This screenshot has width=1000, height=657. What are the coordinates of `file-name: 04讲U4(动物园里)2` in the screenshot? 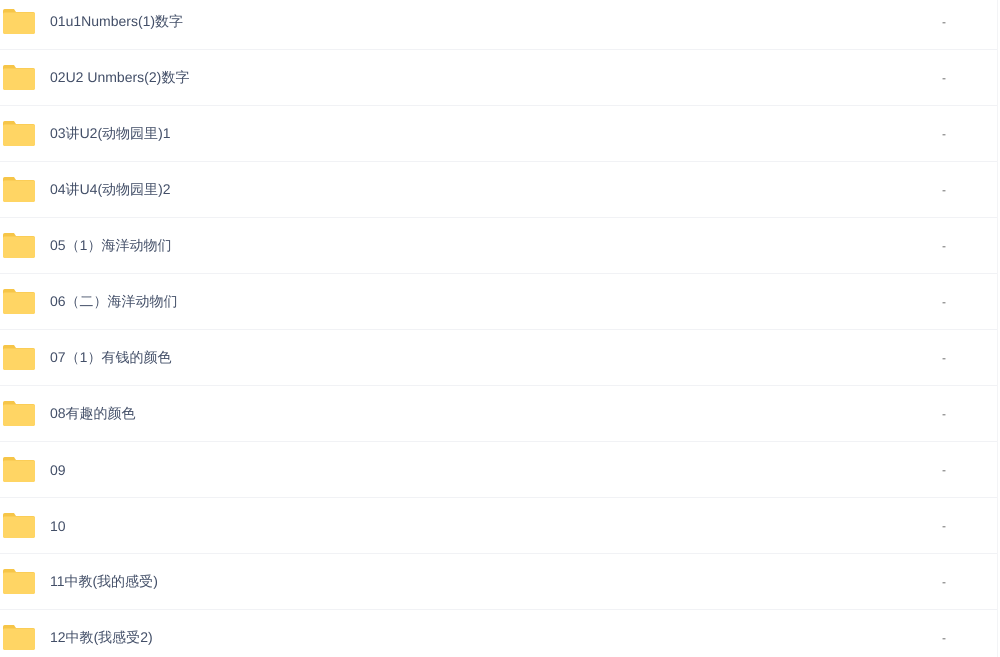 It's located at (110, 189).